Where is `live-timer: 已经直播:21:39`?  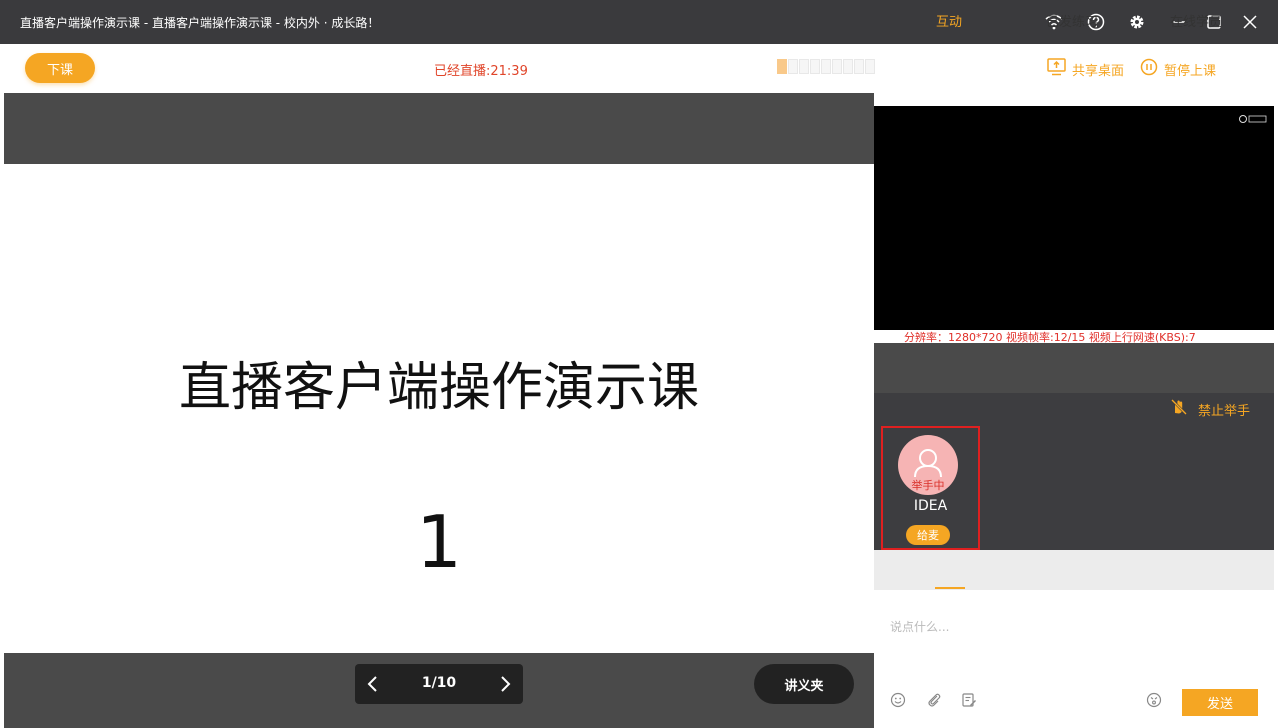 live-timer: 已经直播:21:39 is located at coordinates (481, 71).